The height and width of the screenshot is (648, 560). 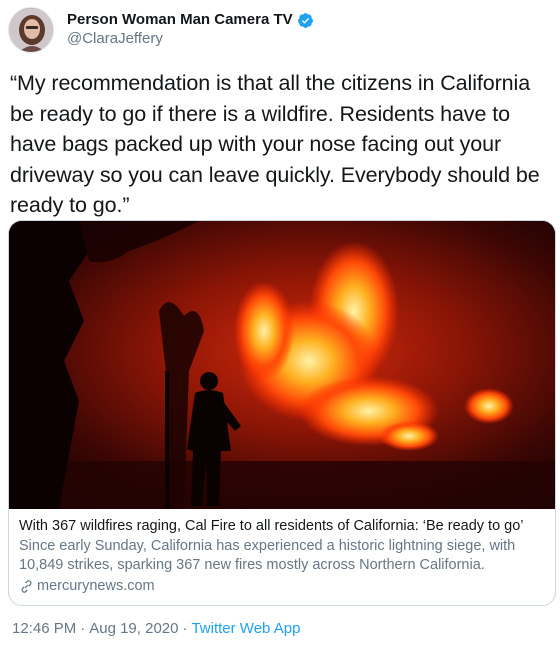 I want to click on tweet-header: Person Woman Man Camera TV @ClaraJeffery, so click(x=161, y=30).